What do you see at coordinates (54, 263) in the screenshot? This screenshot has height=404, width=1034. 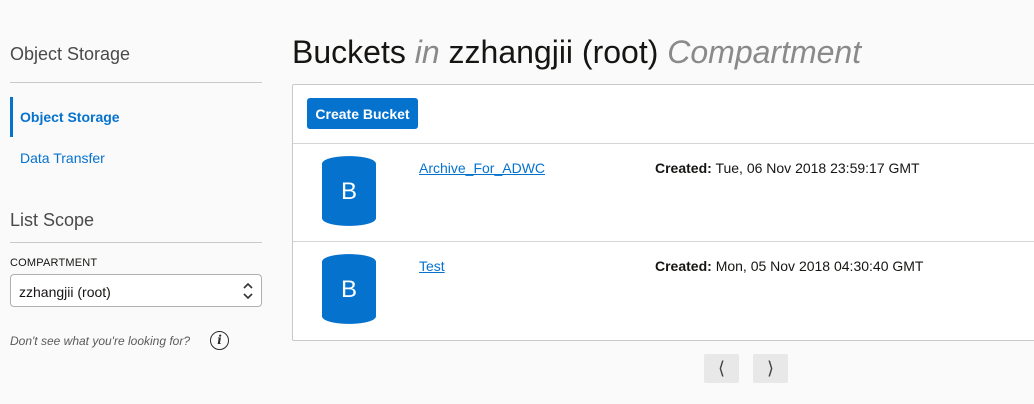 I see `compartment-label: COMPARTMENT` at bounding box center [54, 263].